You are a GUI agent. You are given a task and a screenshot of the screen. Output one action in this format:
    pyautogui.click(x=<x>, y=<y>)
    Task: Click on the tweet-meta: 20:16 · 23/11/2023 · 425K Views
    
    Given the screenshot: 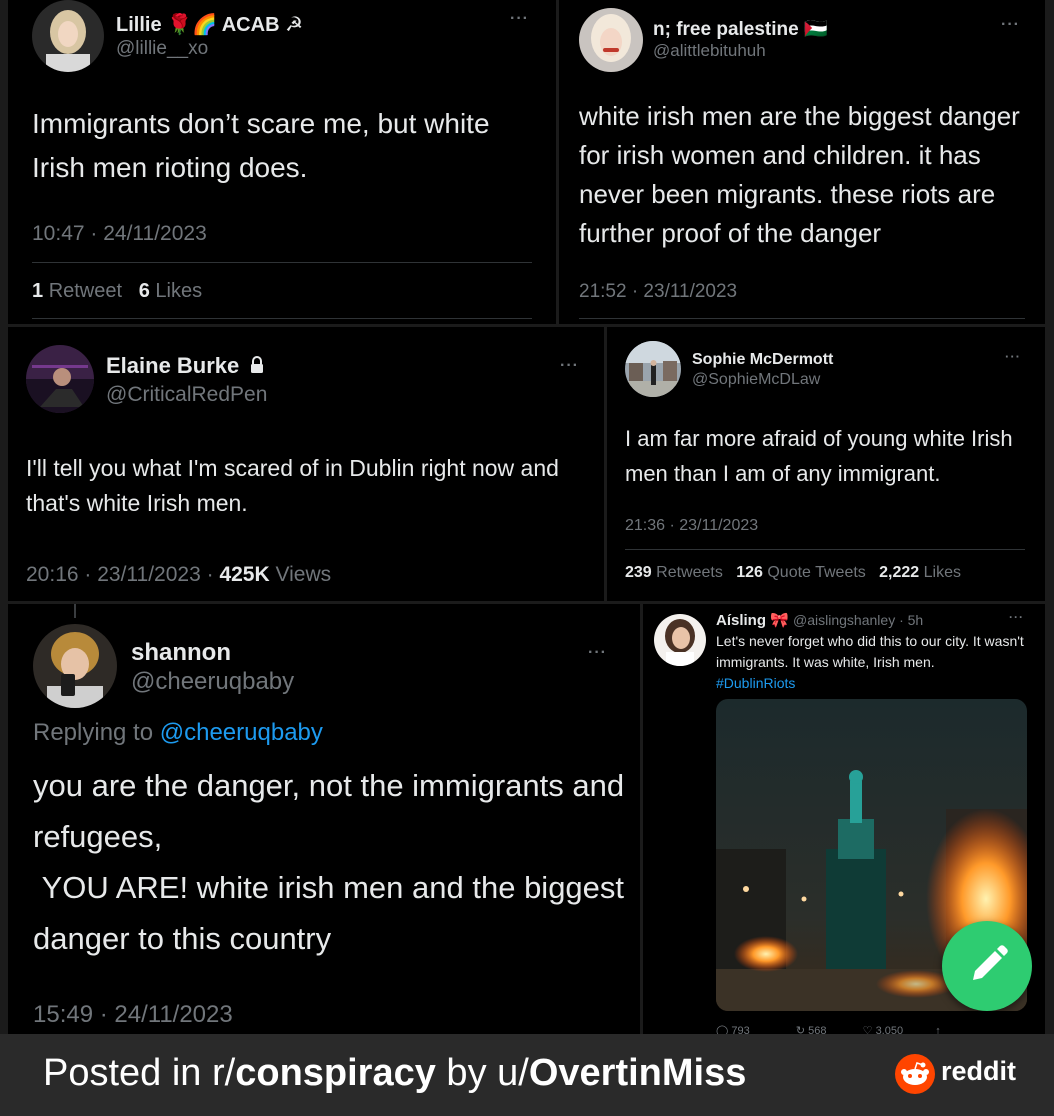 What is the action you would take?
    pyautogui.click(x=178, y=575)
    